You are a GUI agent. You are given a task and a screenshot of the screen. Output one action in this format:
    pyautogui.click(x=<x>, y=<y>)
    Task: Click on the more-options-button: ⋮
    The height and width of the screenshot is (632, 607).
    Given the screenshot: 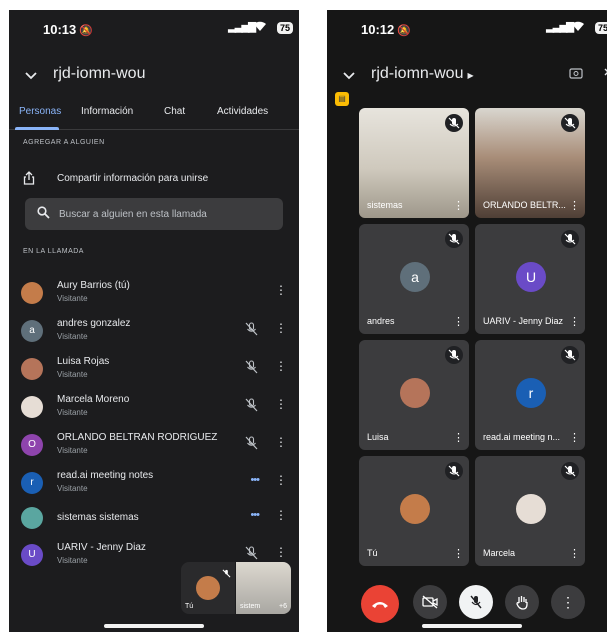 What is the action you would take?
    pyautogui.click(x=568, y=602)
    